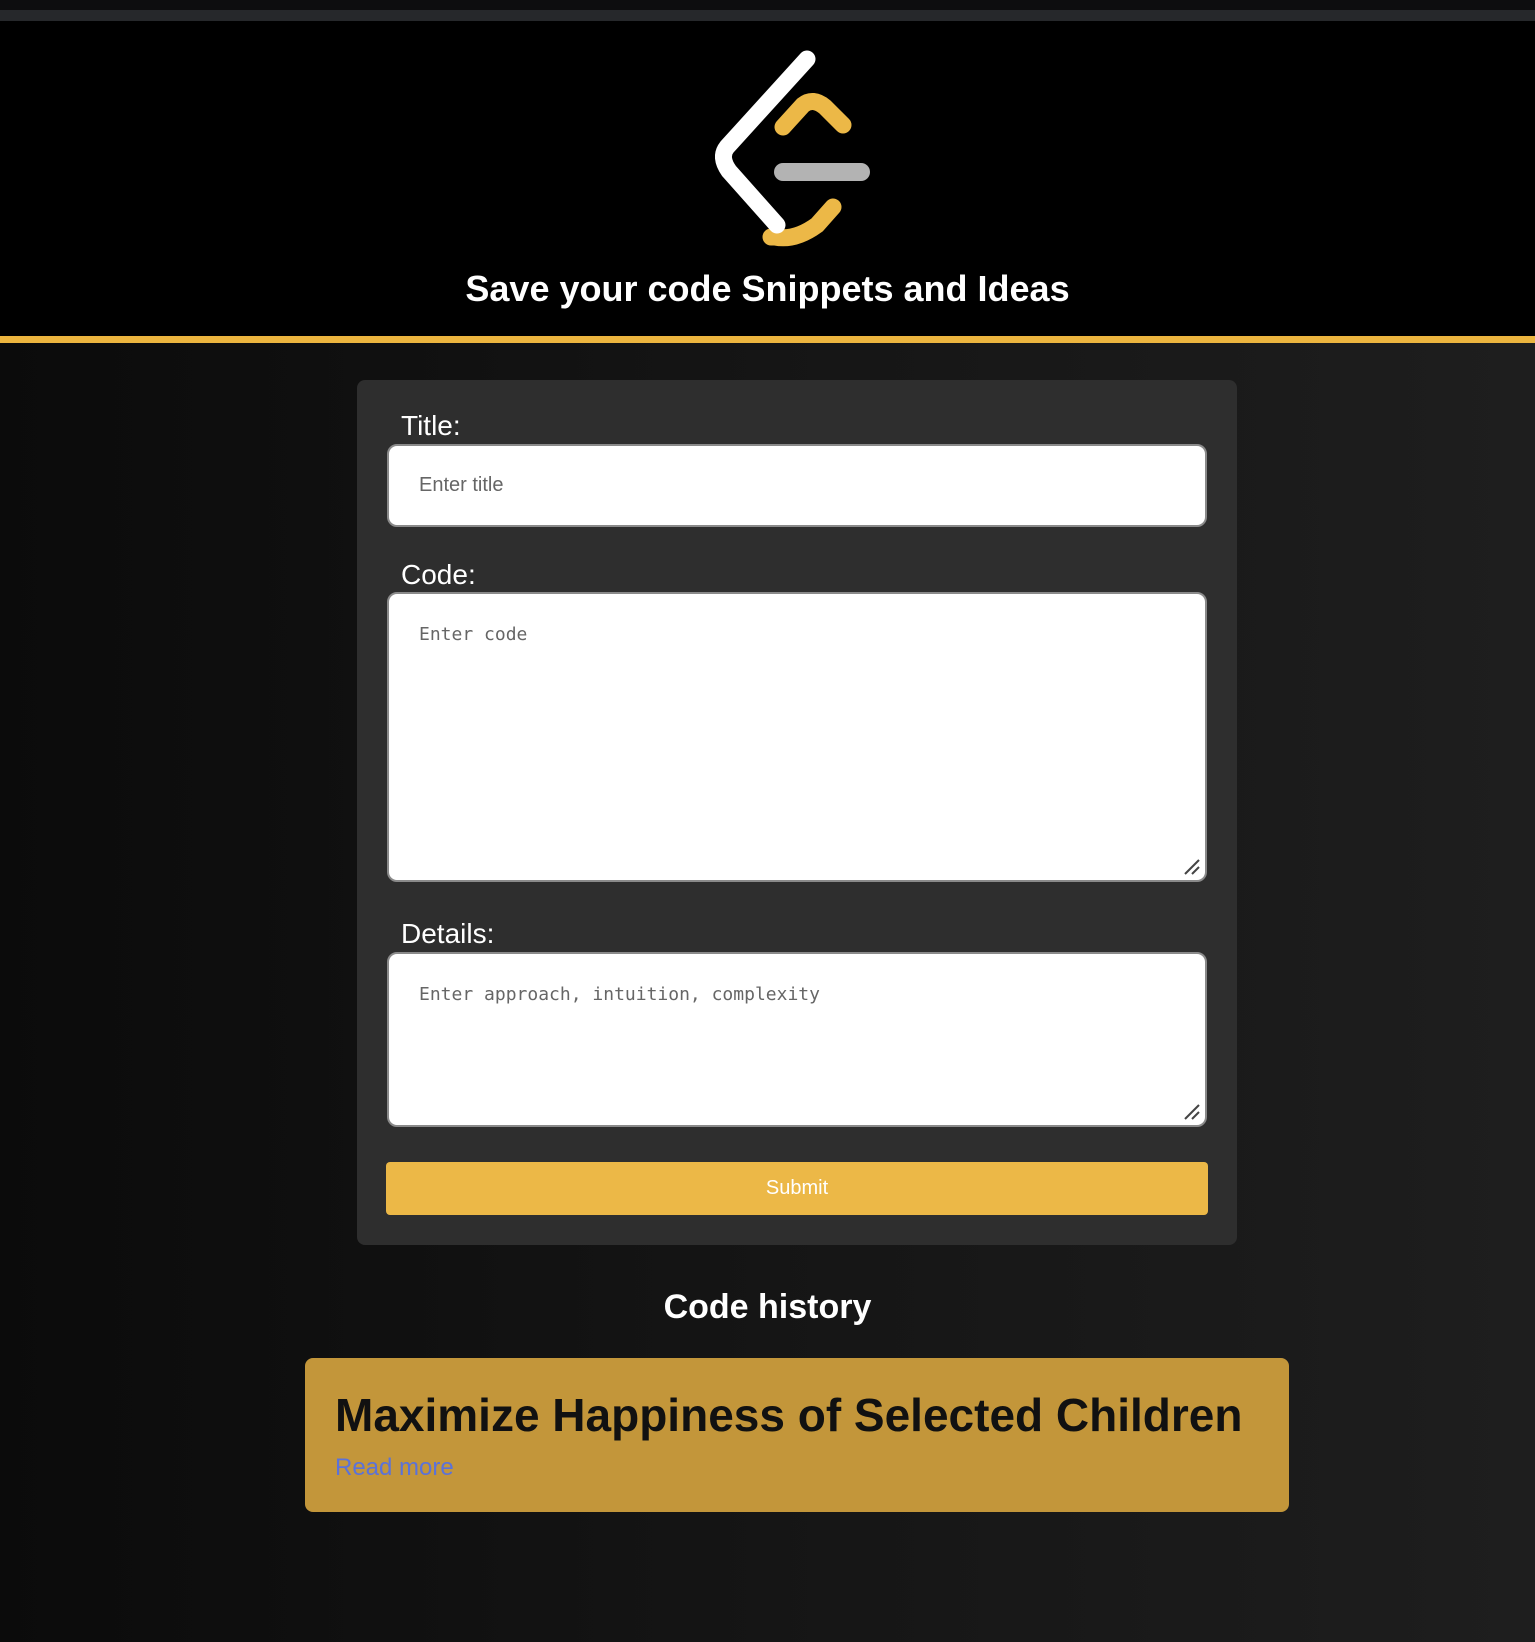 Image resolution: width=1535 pixels, height=1642 pixels. I want to click on leetcode-logo-icon, so click(792, 148).